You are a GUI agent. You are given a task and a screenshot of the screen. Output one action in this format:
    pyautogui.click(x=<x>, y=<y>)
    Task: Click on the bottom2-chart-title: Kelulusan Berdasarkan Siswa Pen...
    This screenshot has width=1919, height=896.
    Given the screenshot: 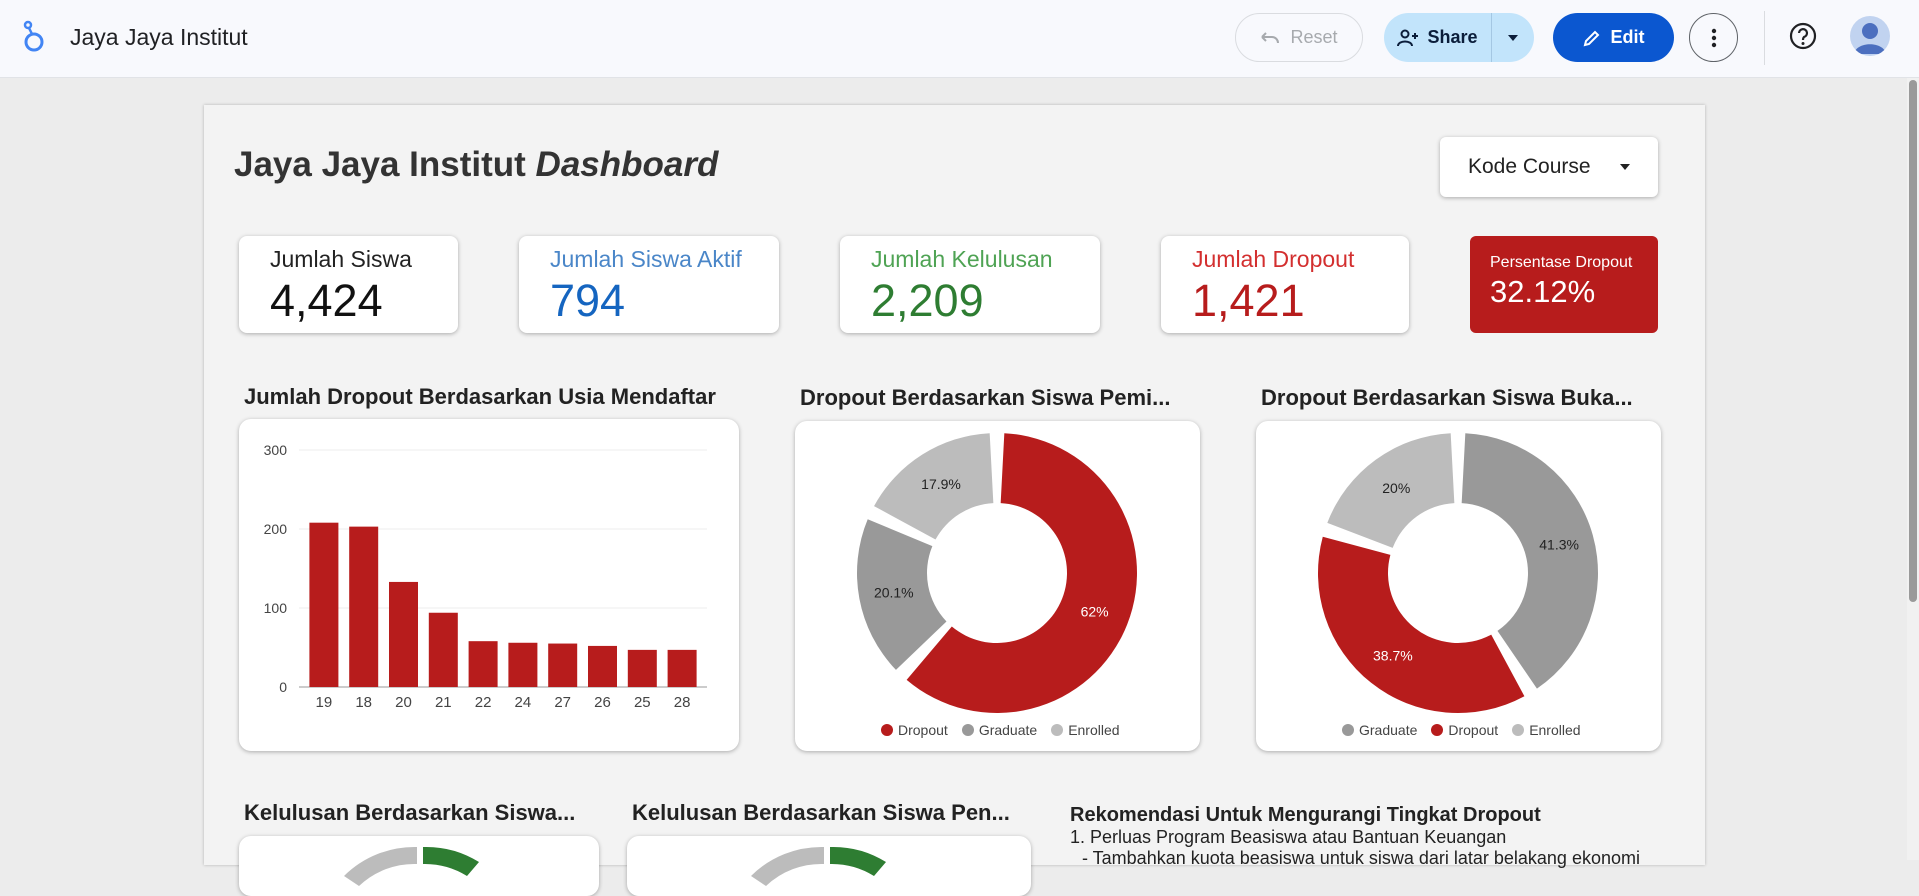 What is the action you would take?
    pyautogui.click(x=821, y=812)
    